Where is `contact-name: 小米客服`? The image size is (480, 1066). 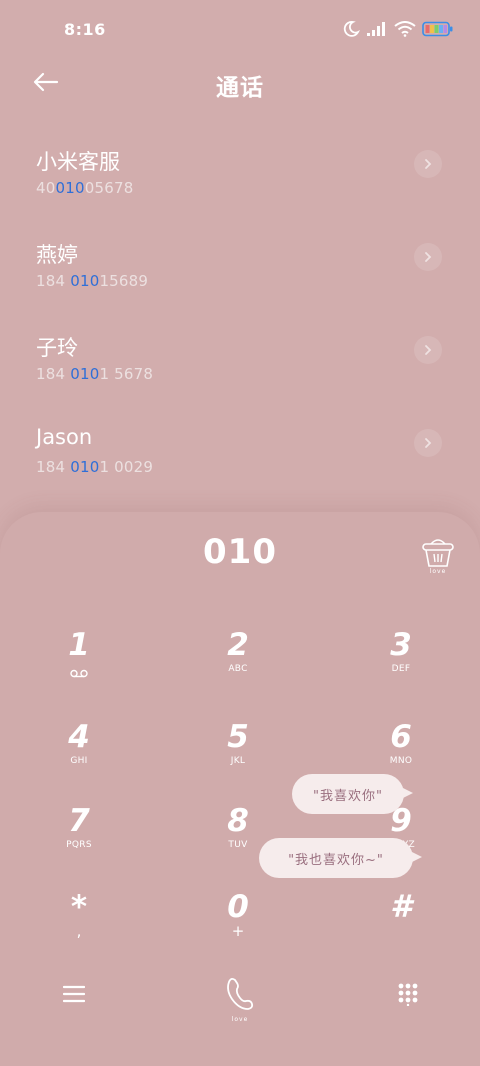
contact-name: 小米客服 is located at coordinates (78, 162).